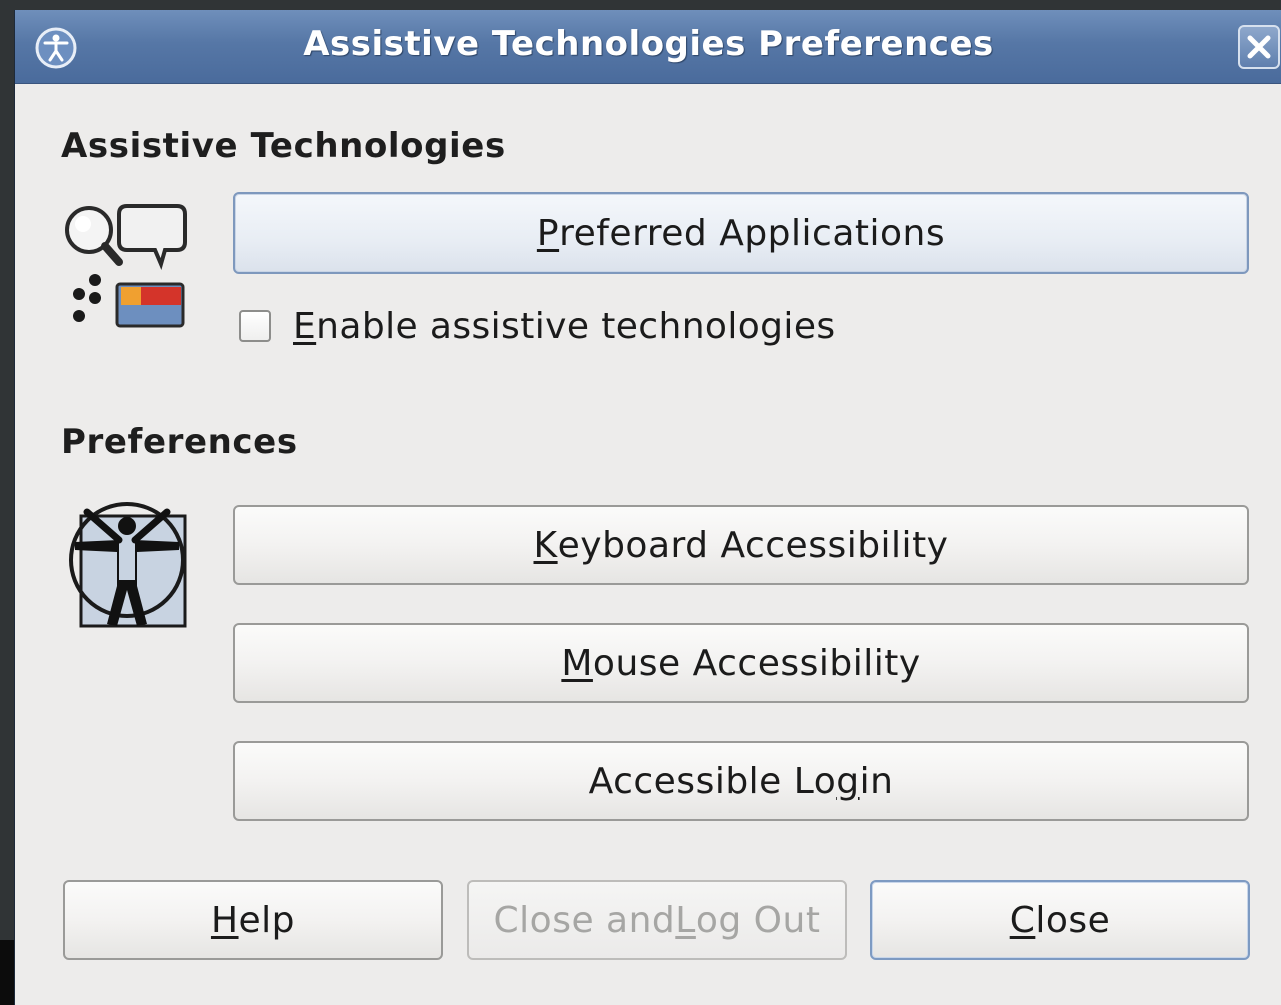 The height and width of the screenshot is (1005, 1281). I want to click on login-label-post: in, so click(876, 781).